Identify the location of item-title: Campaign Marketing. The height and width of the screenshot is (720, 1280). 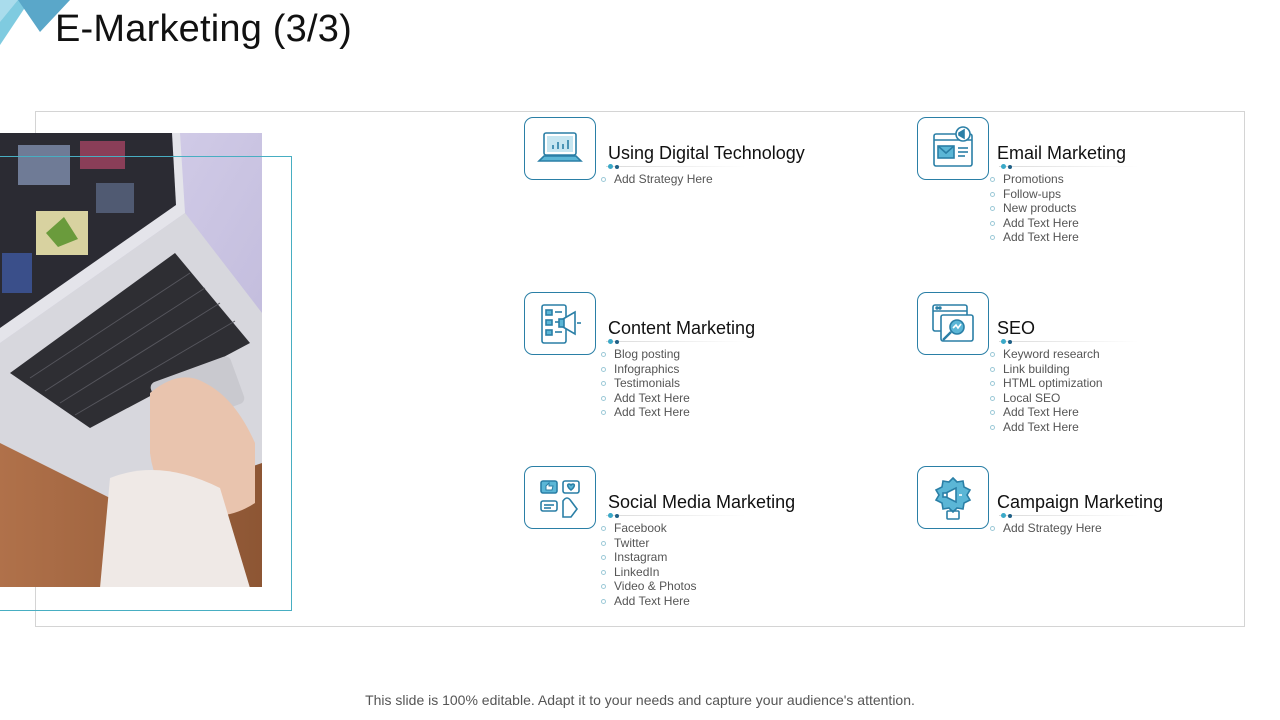
(1080, 502).